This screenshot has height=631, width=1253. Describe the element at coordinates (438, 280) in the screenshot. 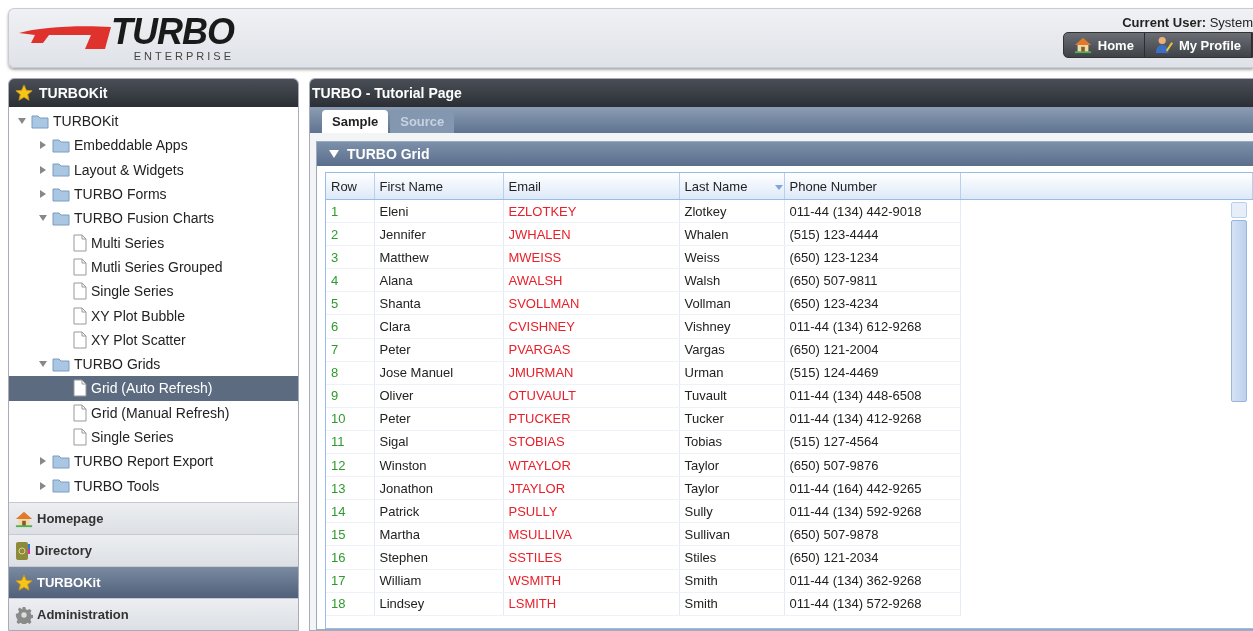

I see `table-cell: Alana` at that location.